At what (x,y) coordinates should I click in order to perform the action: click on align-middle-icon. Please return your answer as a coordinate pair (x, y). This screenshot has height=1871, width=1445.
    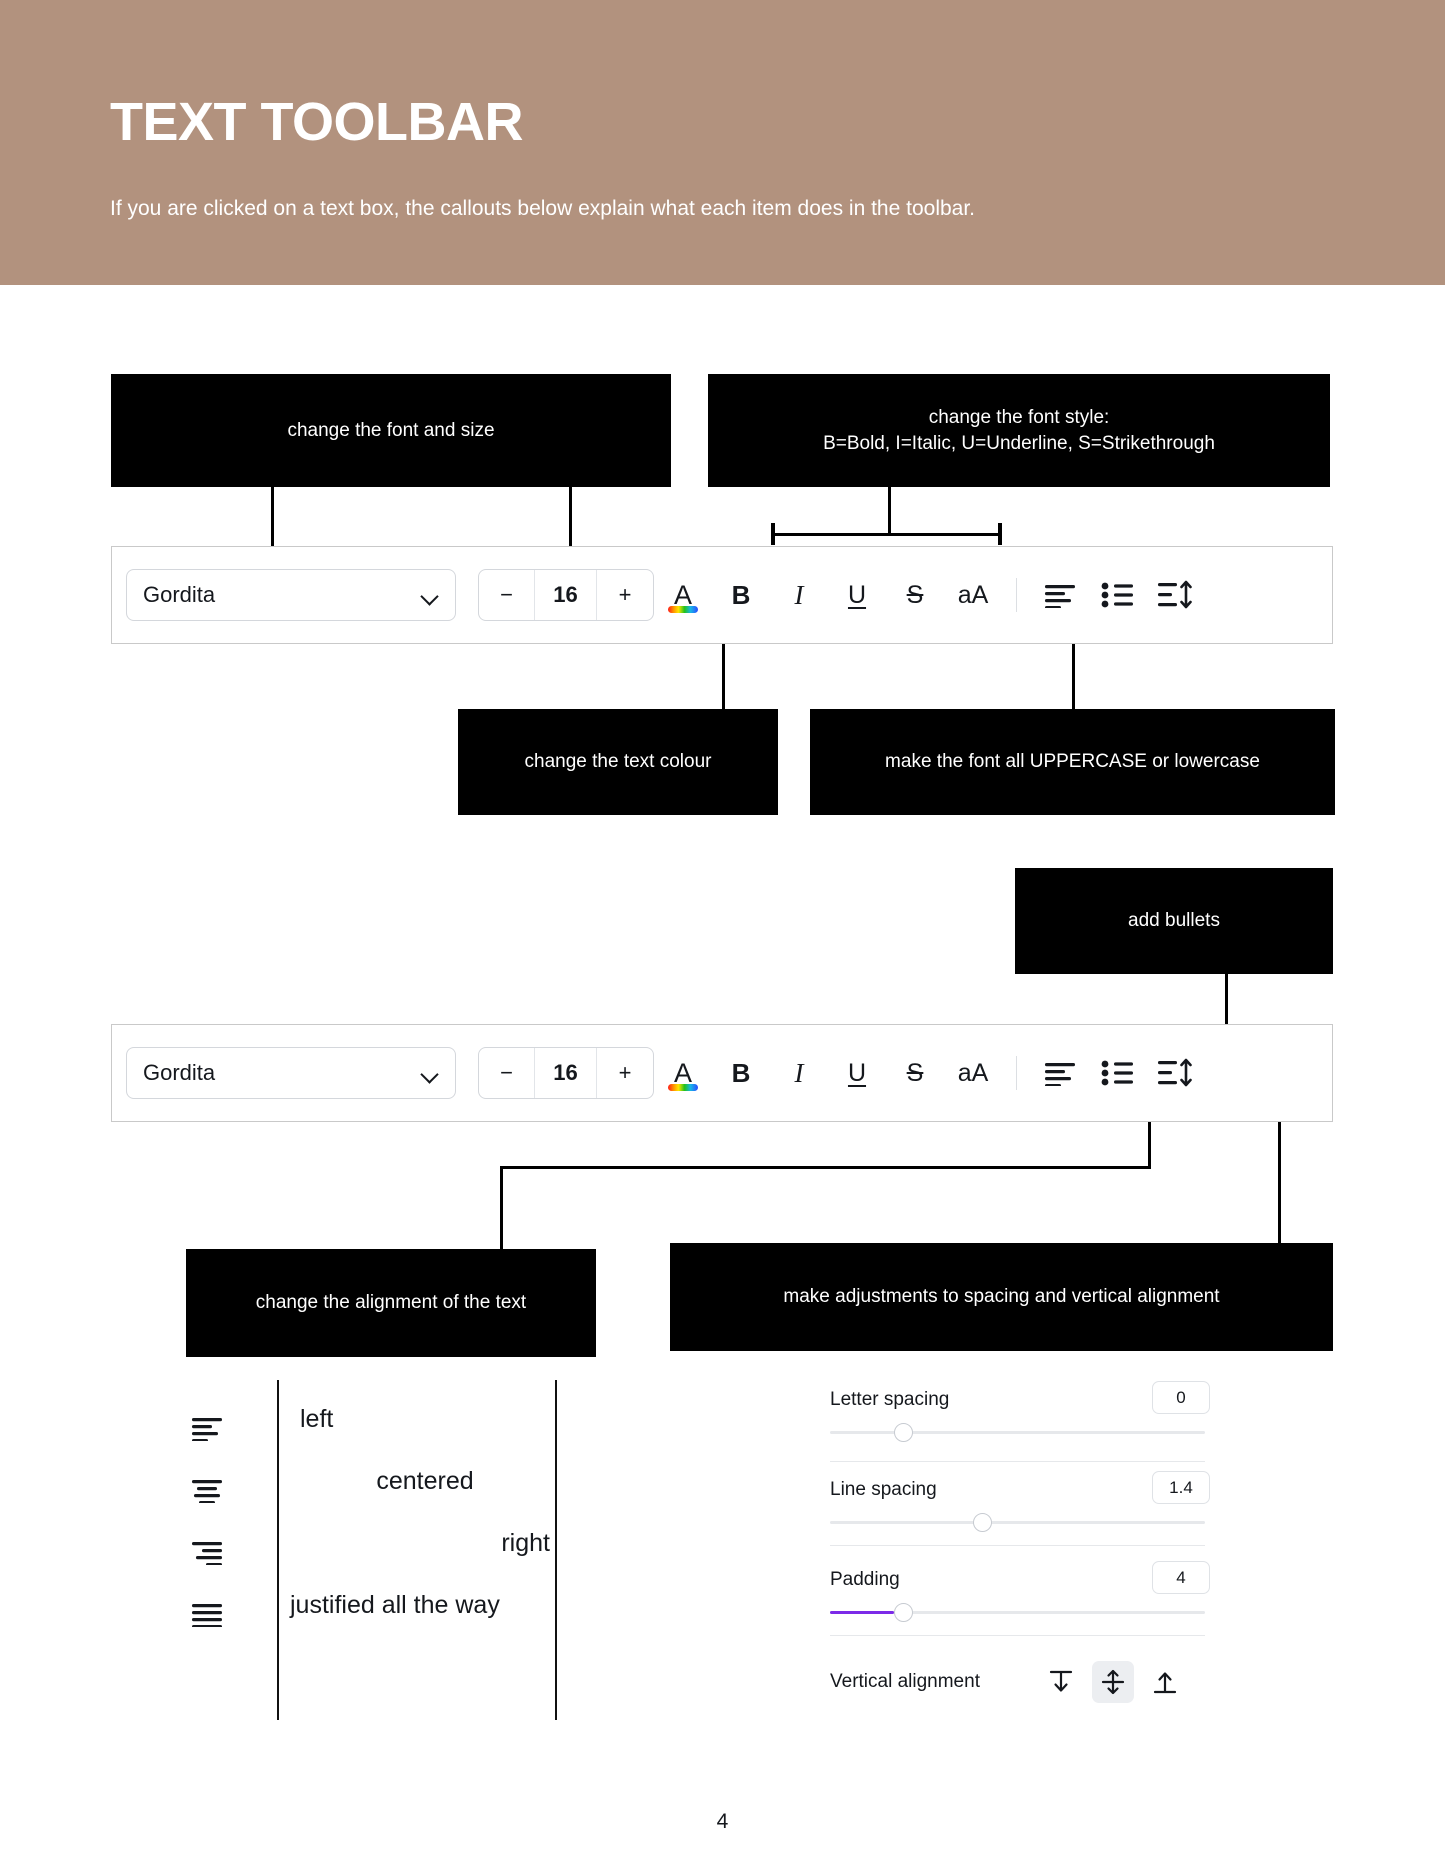
    Looking at the image, I should click on (1113, 1682).